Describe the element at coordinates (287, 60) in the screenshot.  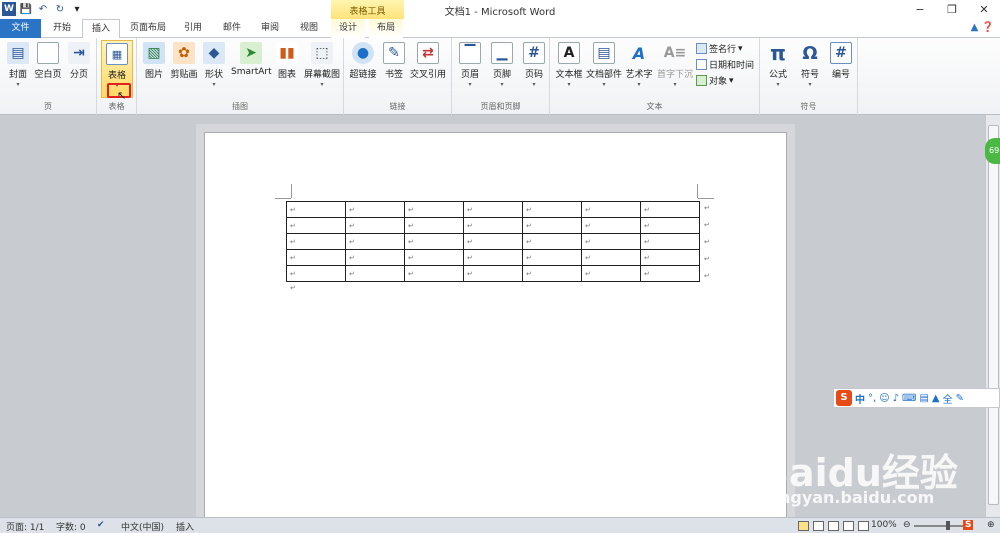
I see `chart-button: ▮▮ 图表` at that location.